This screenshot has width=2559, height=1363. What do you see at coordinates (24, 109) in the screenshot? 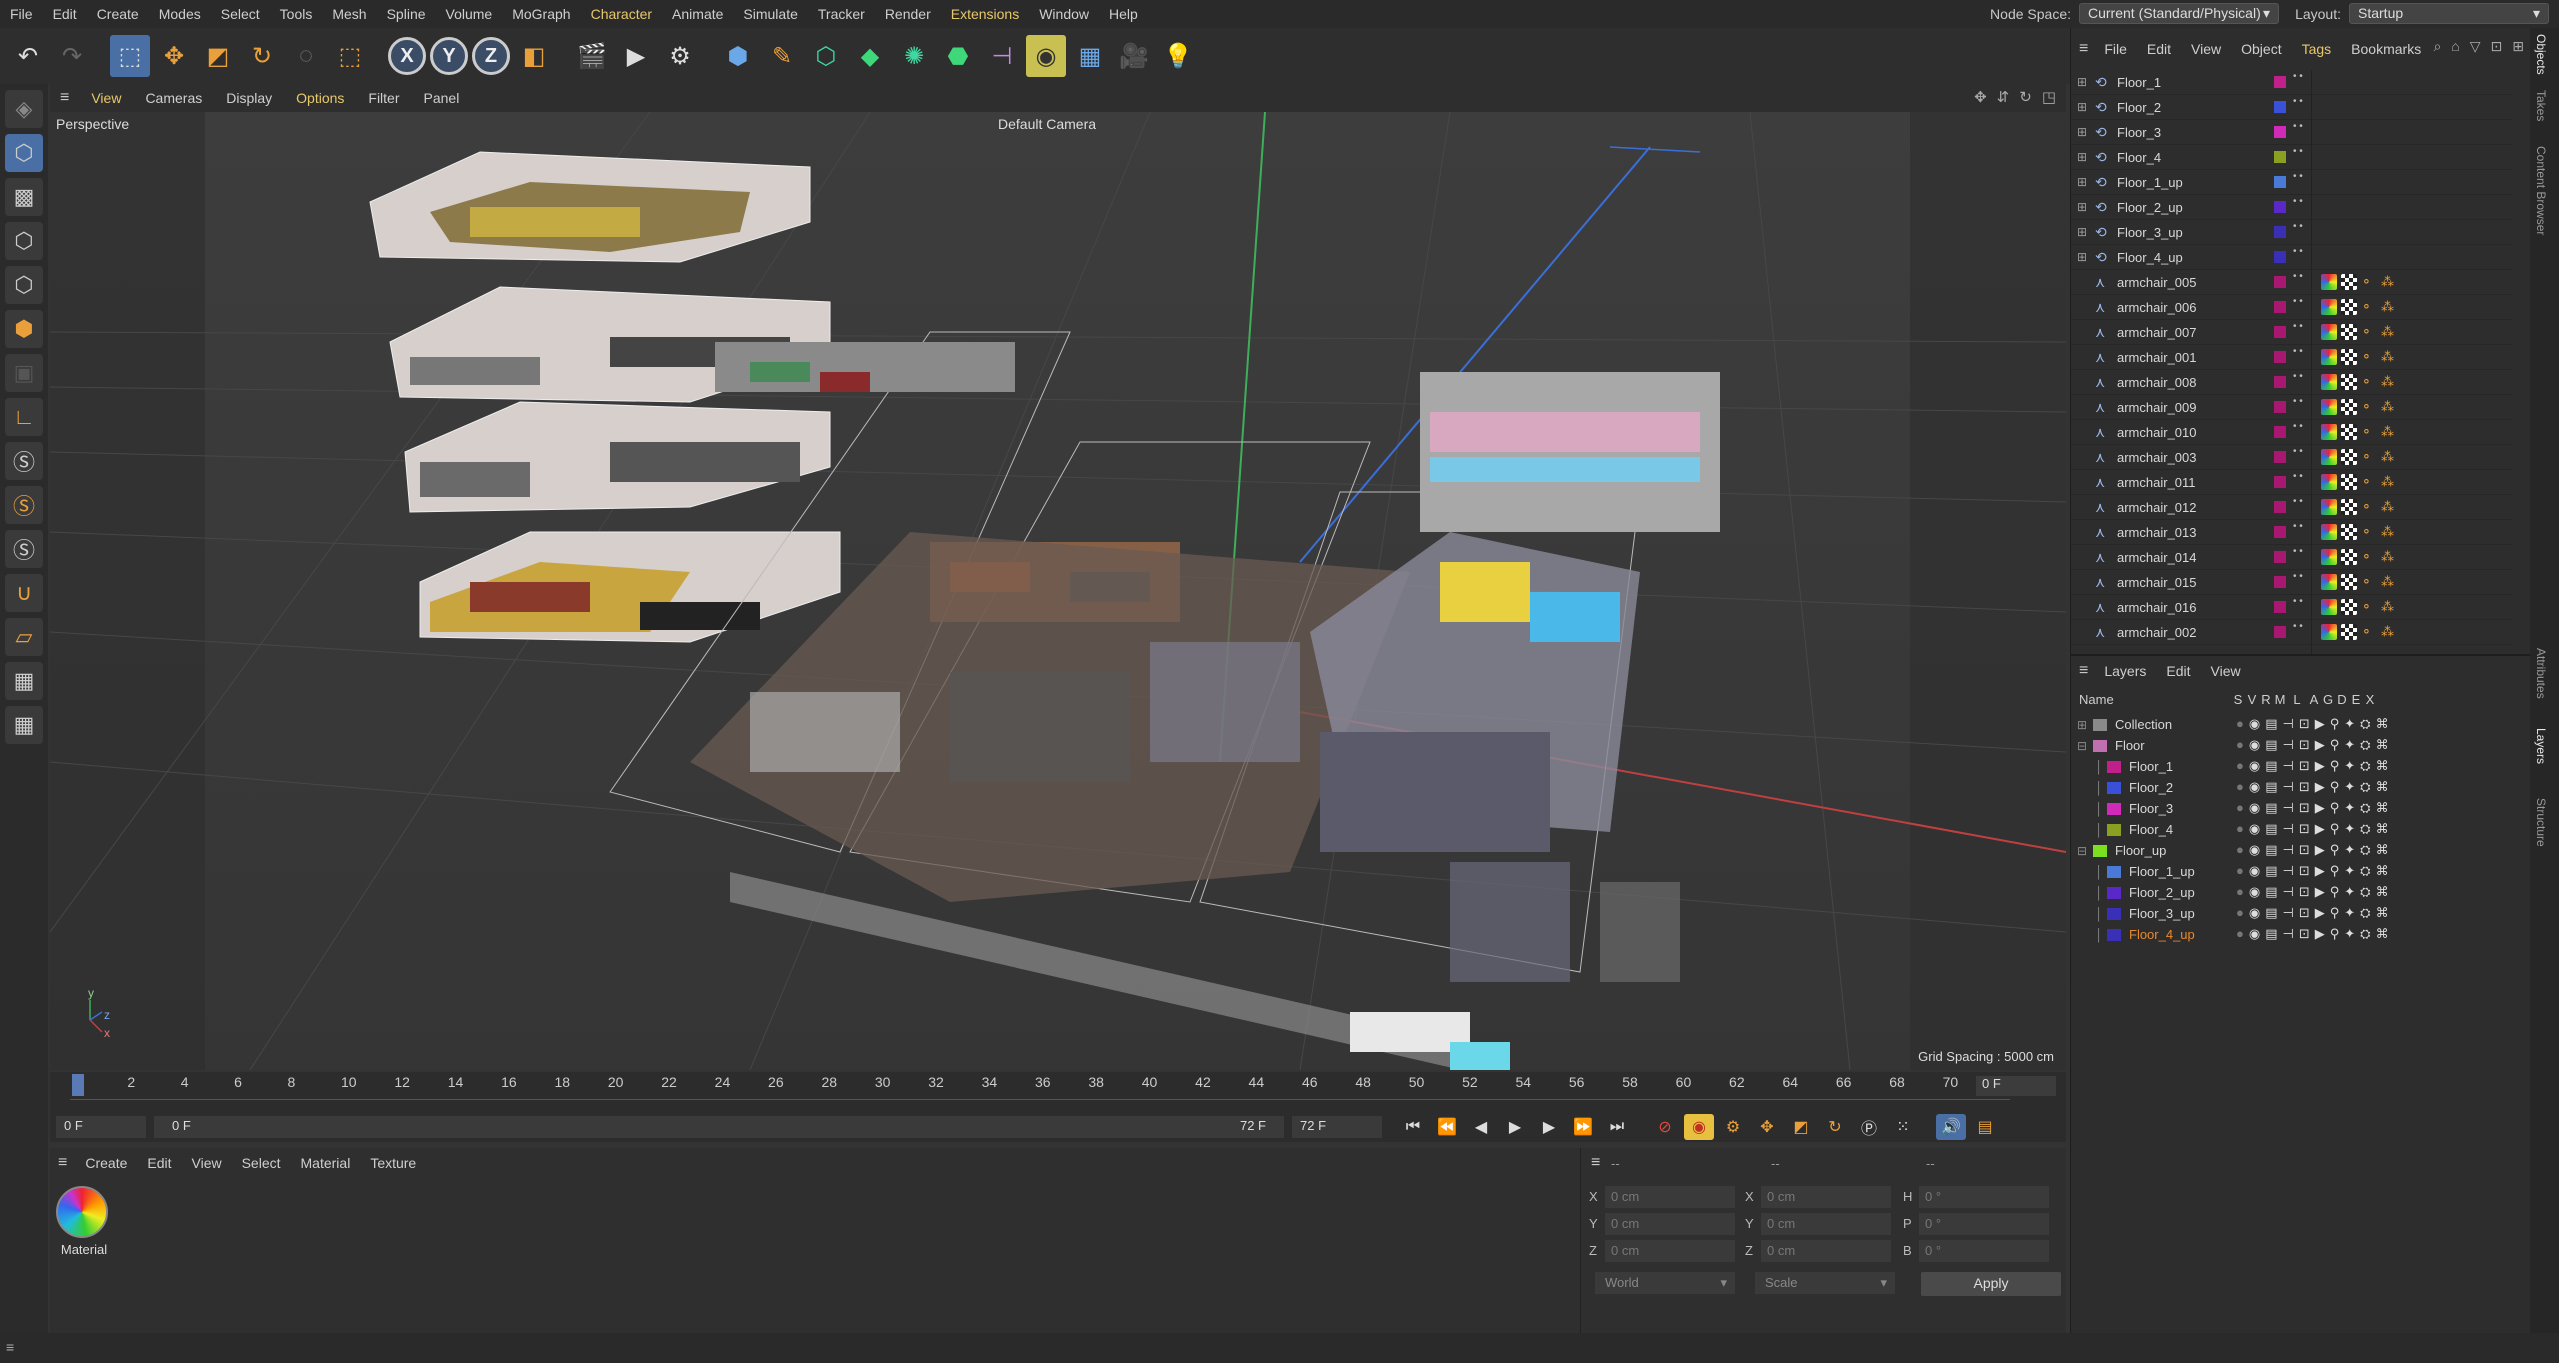
I see `model-mode-icon: ◈` at bounding box center [24, 109].